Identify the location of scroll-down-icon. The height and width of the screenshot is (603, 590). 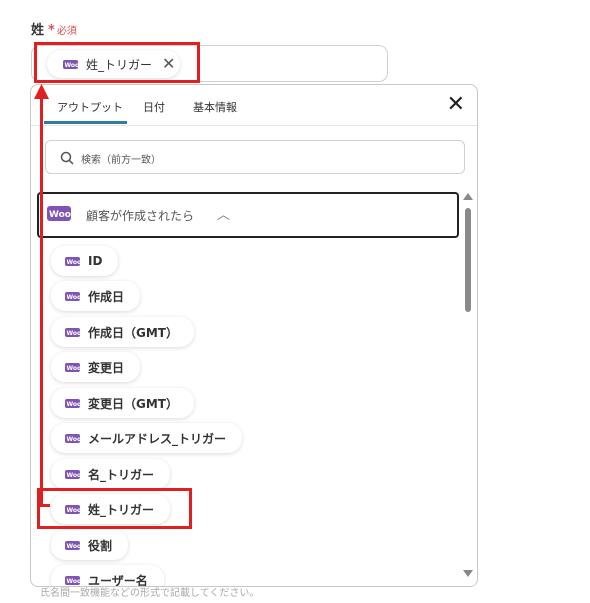
(468, 573).